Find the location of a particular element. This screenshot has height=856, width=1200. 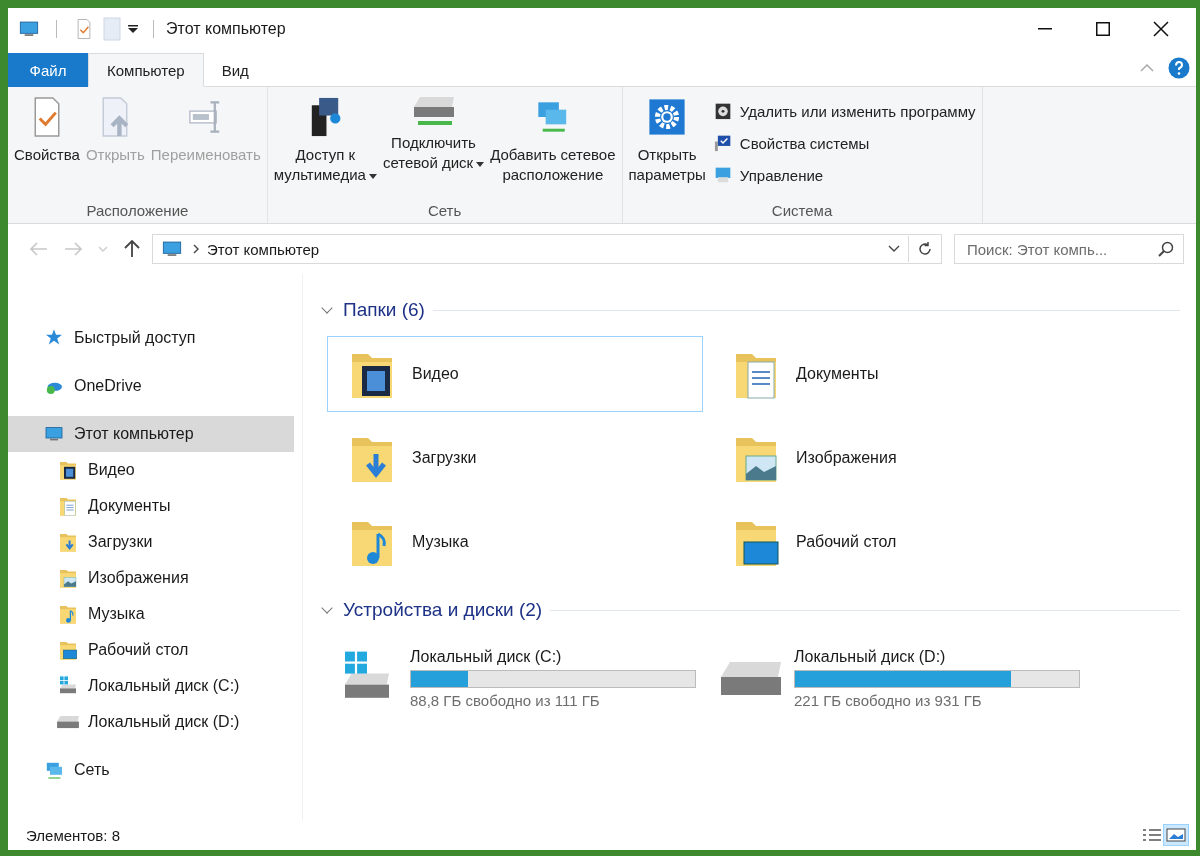

drive-name: Локальный диск (C:) is located at coordinates (486, 656).